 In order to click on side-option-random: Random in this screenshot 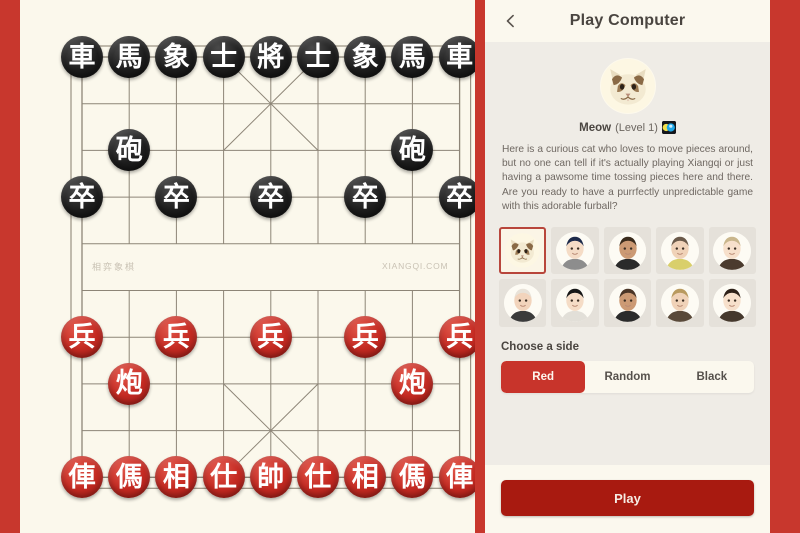, I will do `click(627, 377)`.